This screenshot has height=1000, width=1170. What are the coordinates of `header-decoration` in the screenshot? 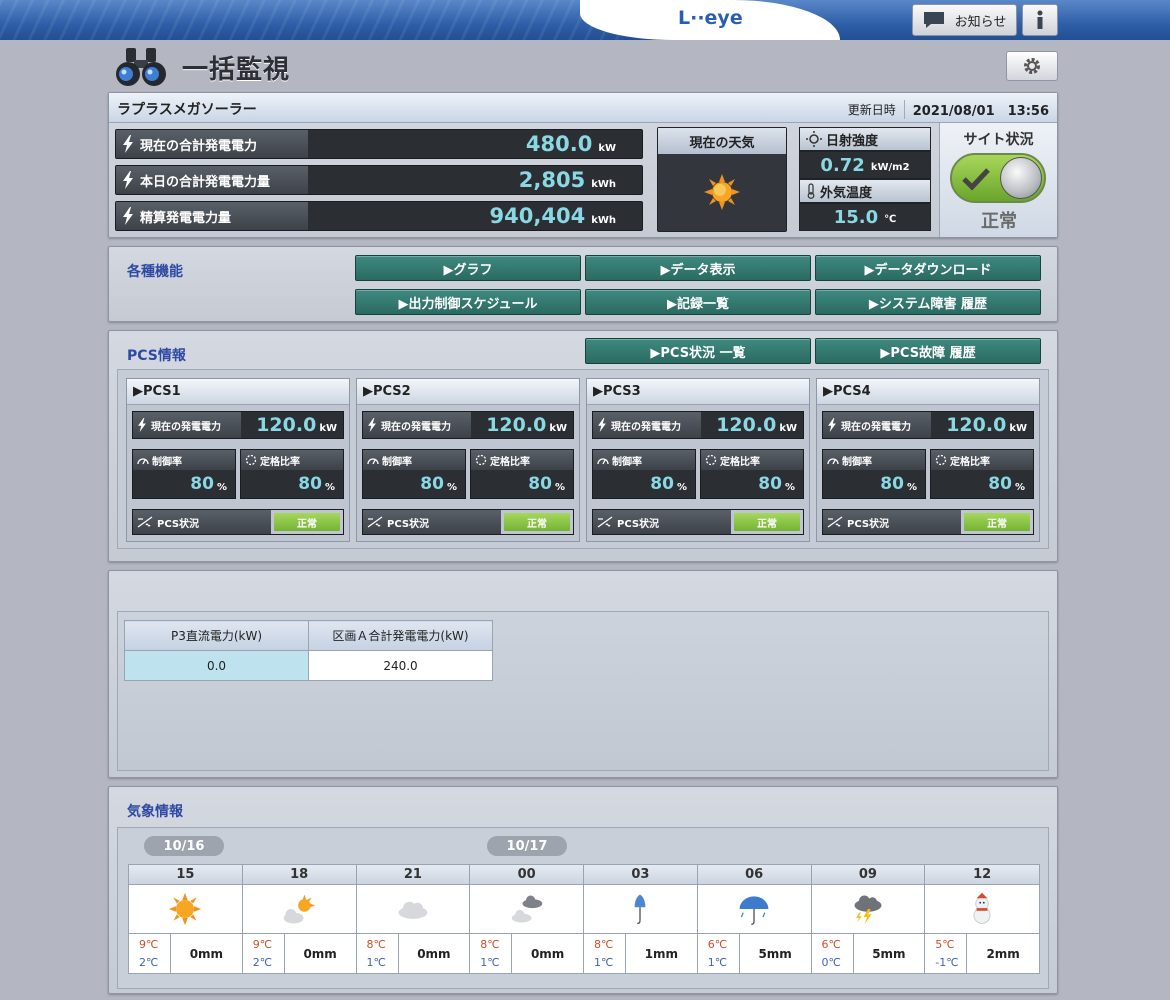 It's located at (310, 20).